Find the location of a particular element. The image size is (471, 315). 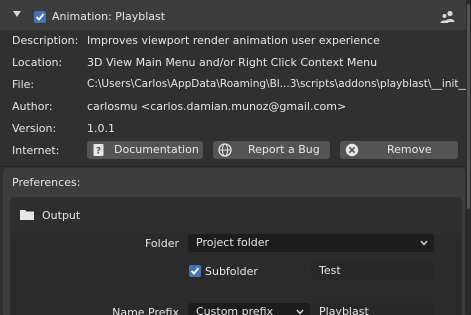

addon-enabled-checkbox is located at coordinates (40, 17).